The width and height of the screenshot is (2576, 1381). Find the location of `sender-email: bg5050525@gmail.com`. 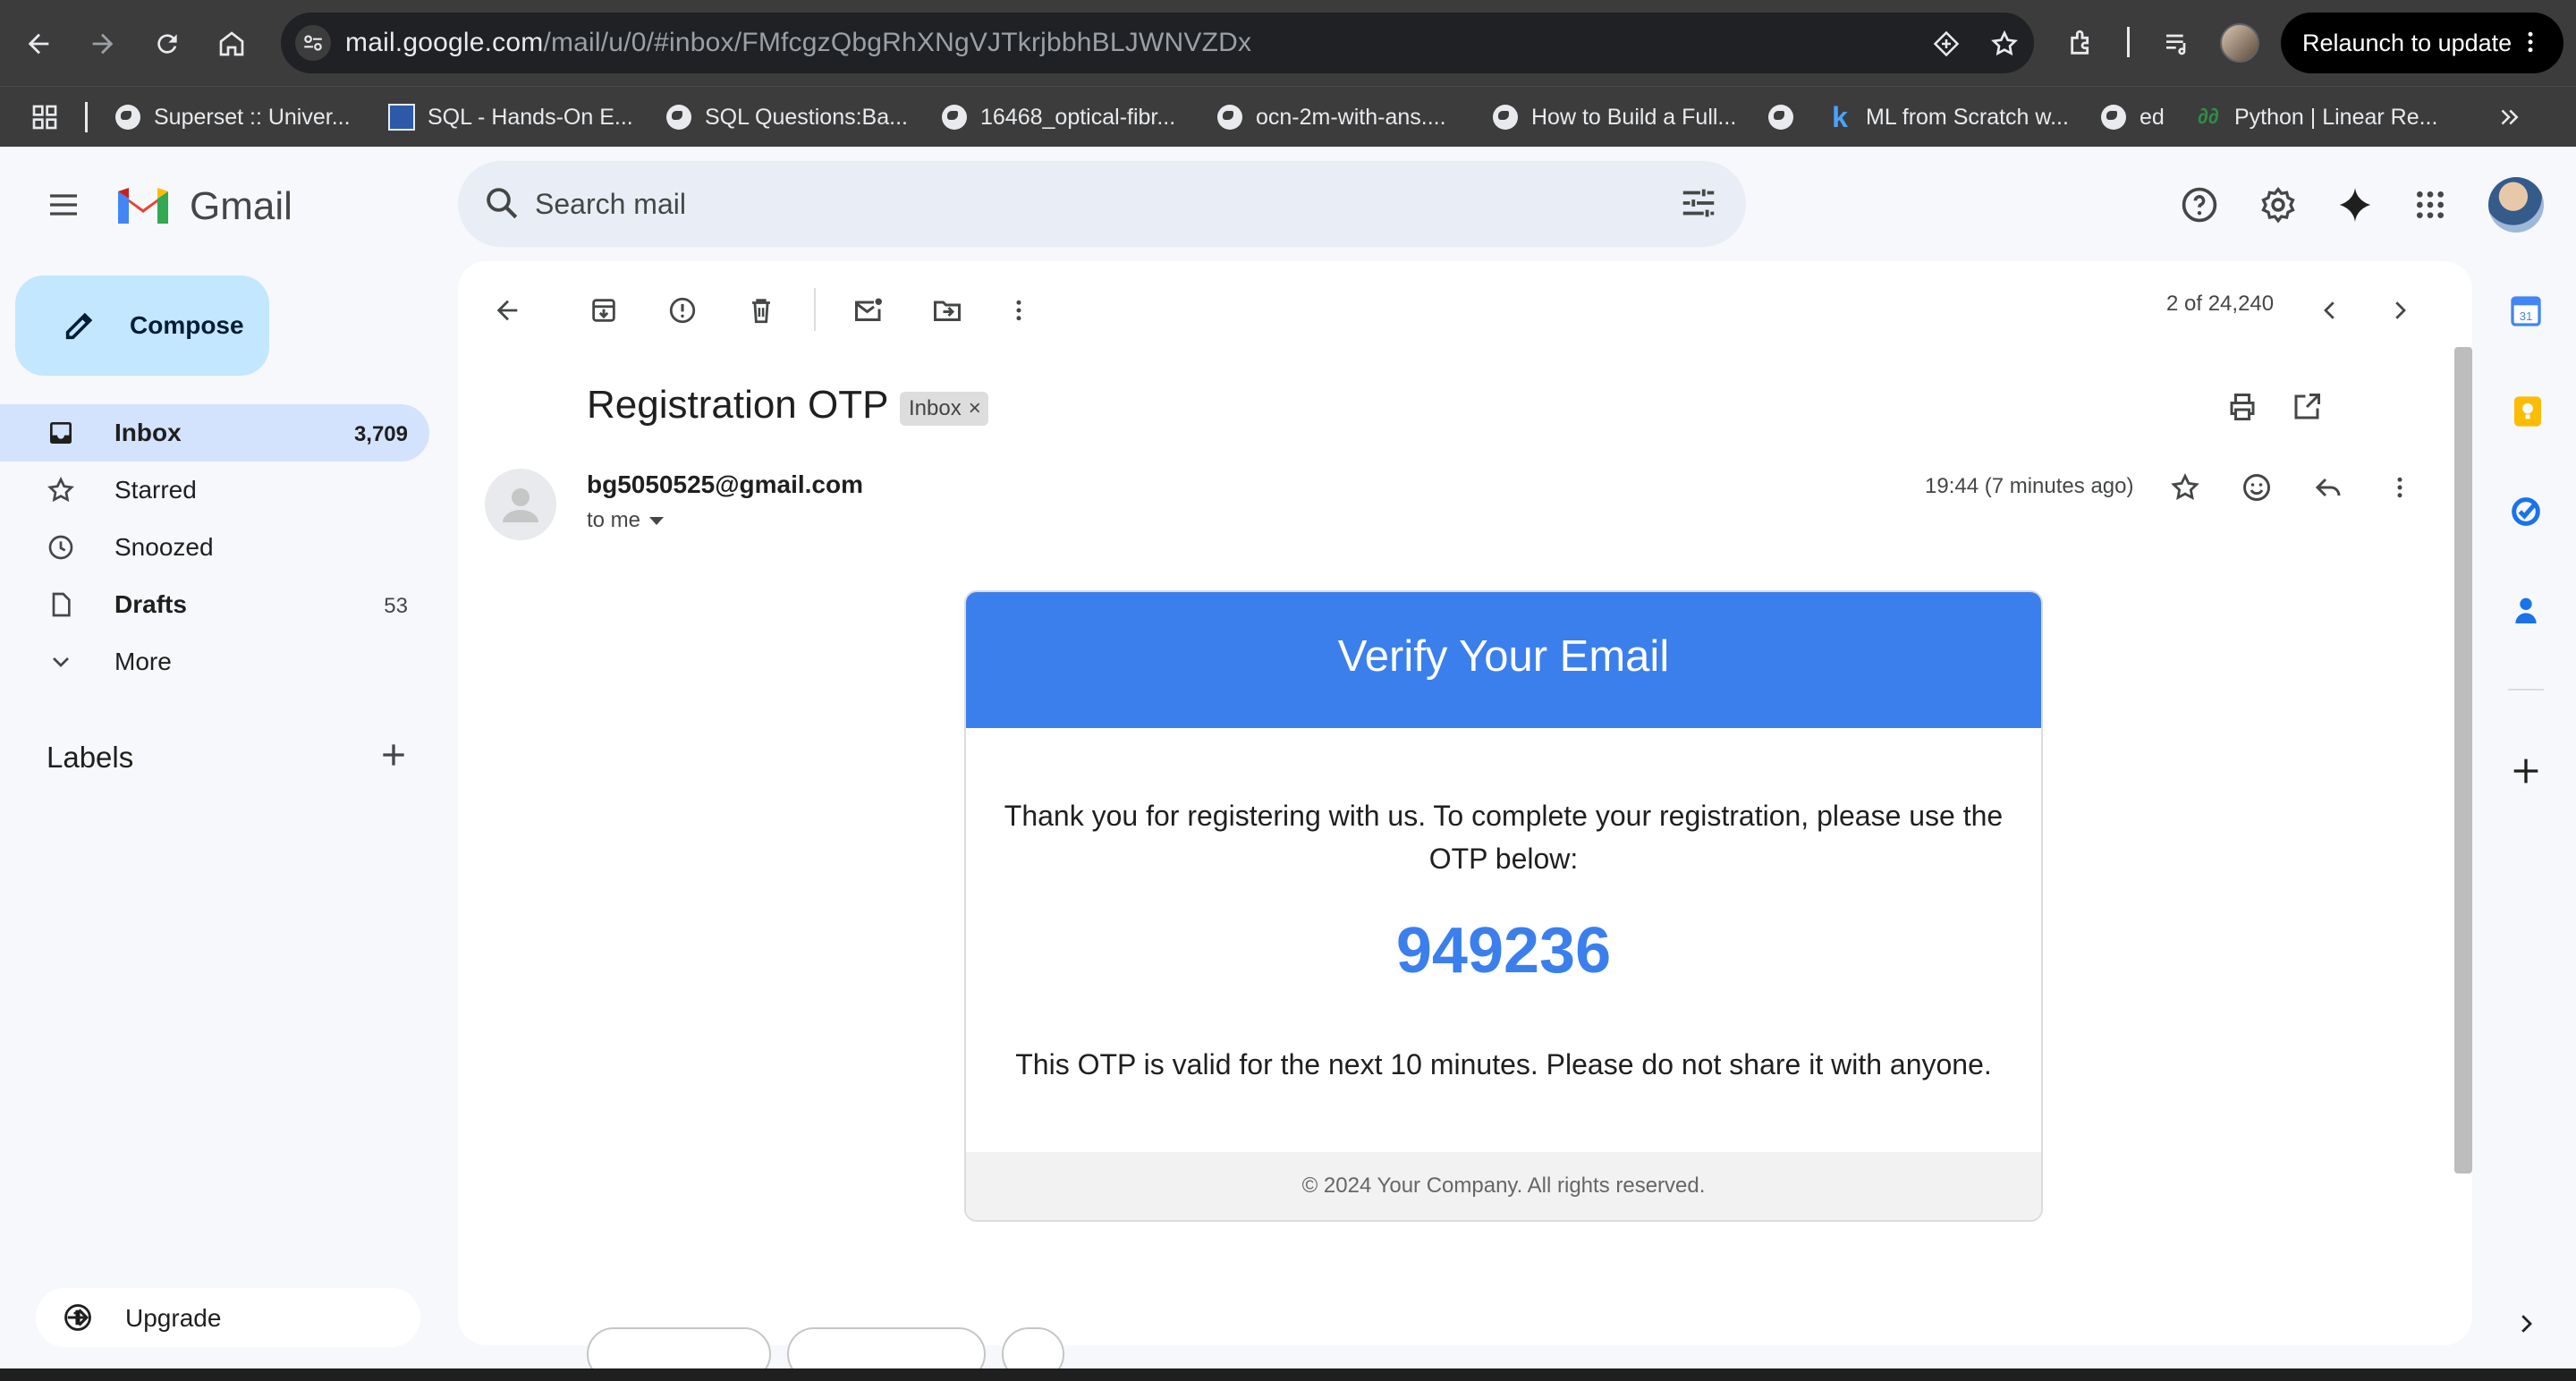

sender-email: bg5050525@gmail.com is located at coordinates (725, 484).